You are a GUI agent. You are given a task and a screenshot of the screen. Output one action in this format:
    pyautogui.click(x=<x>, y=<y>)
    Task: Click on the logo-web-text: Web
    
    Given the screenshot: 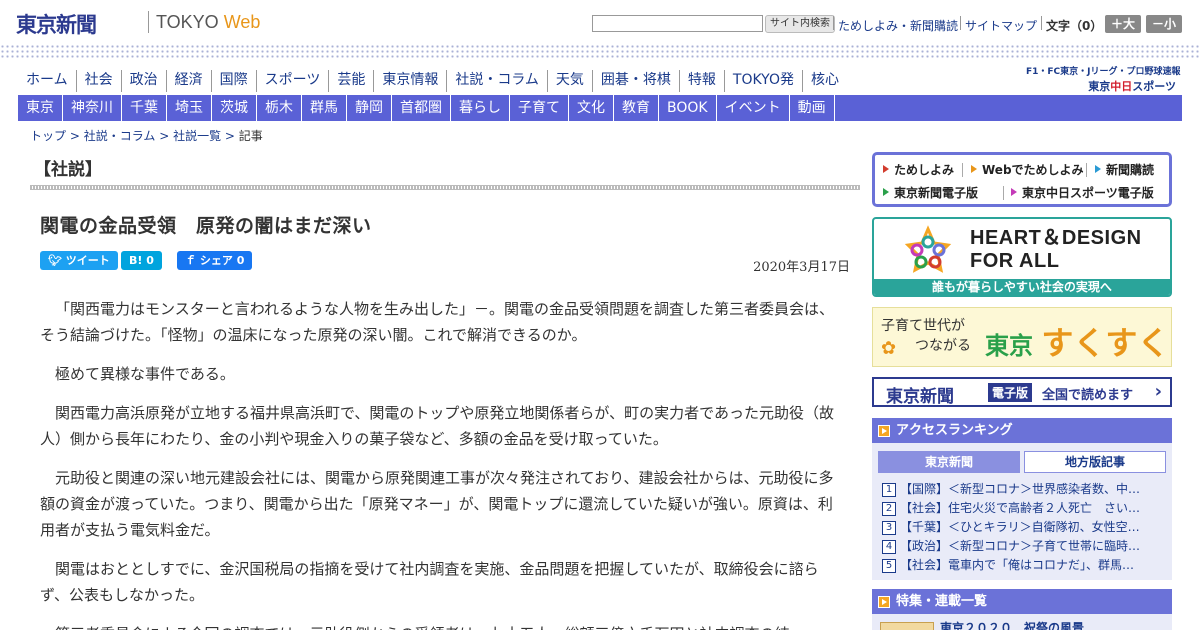 What is the action you would take?
    pyautogui.click(x=242, y=22)
    